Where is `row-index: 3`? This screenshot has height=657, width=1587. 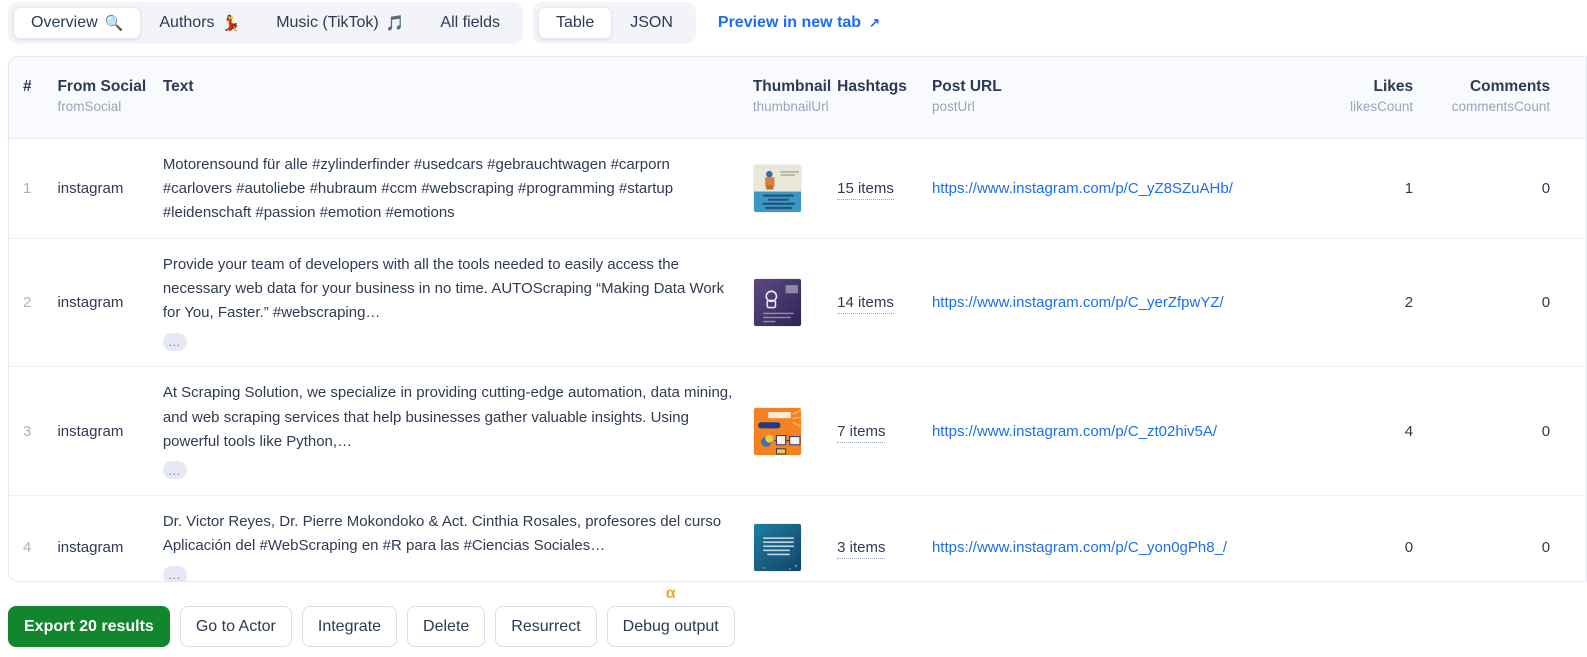 row-index: 3 is located at coordinates (33, 431).